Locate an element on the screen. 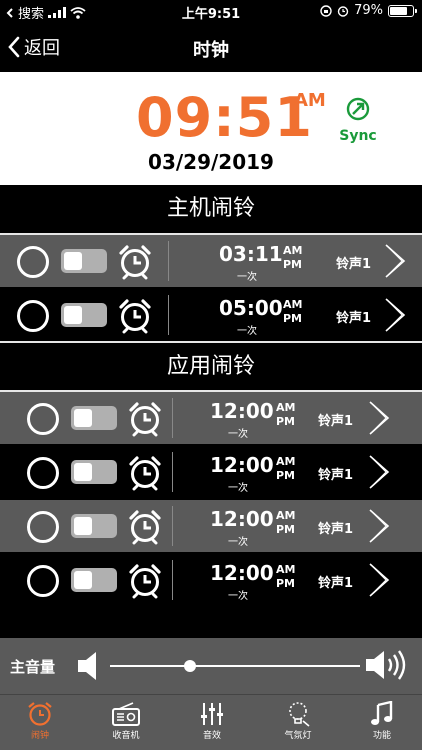 The width and height of the screenshot is (422, 750). sync-icon is located at coordinates (358, 109).